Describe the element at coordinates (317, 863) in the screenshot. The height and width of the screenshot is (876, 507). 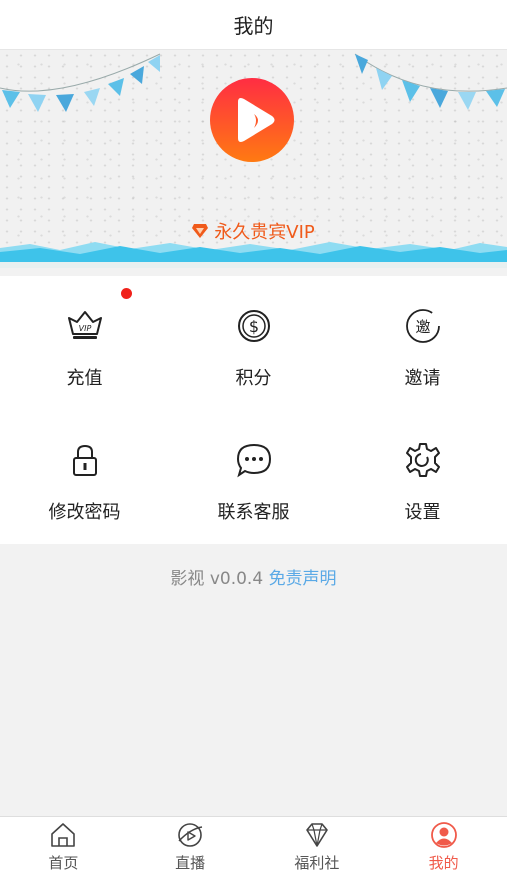
I see `tab-welfare-label: 福利社` at that location.